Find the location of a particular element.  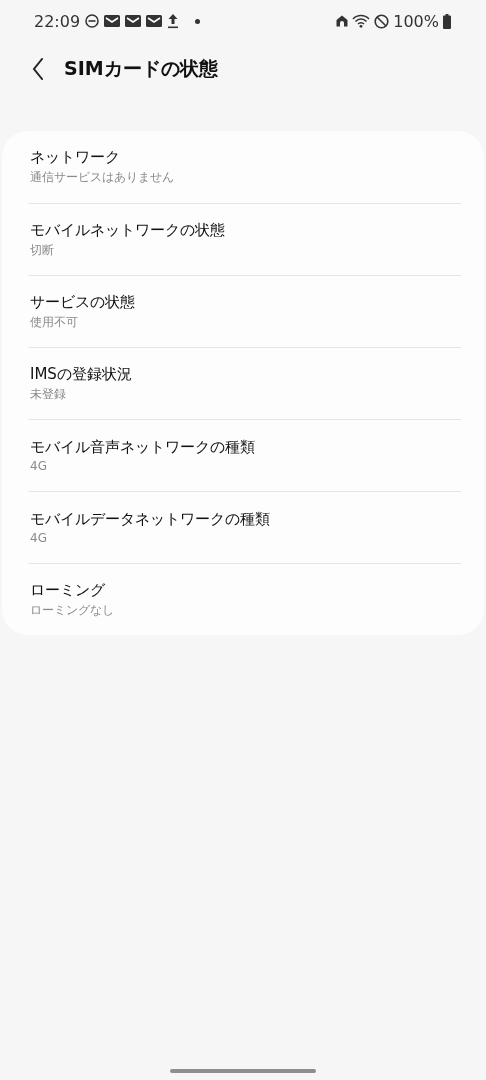

page-title: SIMカードの状態 is located at coordinates (141, 68).